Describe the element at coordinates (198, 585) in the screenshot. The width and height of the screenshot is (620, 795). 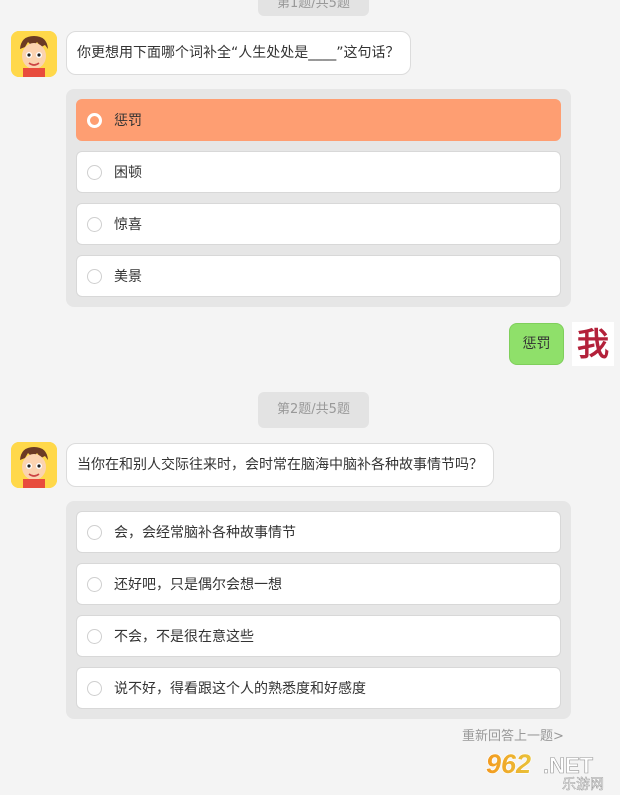
I see `option-label: 还好吧，只是偶尔会想一想` at that location.